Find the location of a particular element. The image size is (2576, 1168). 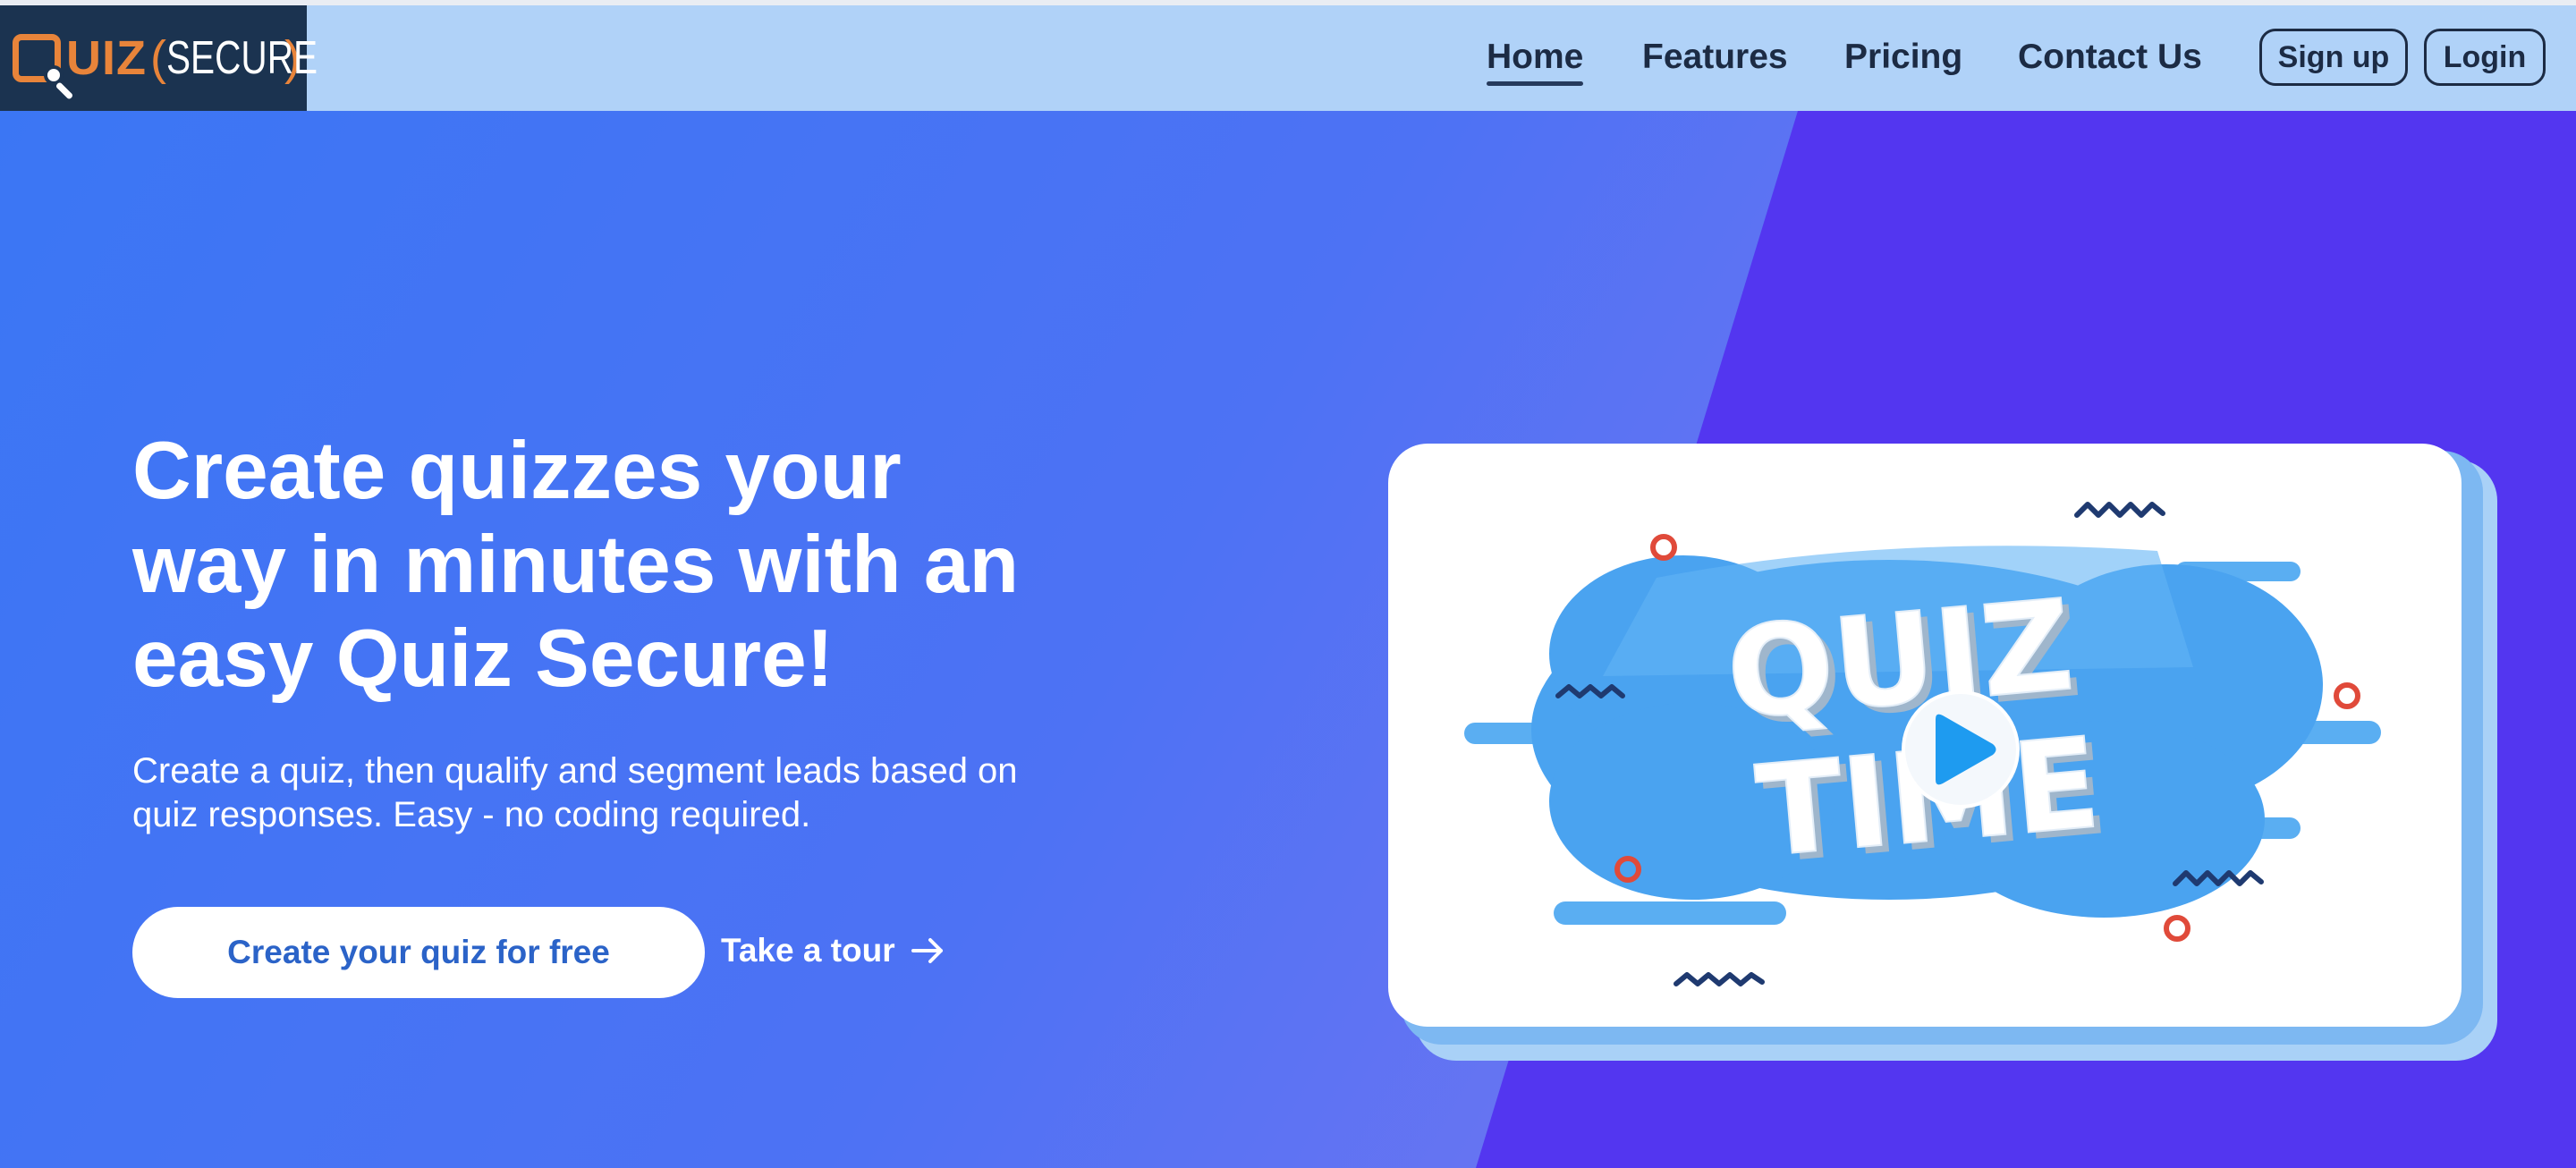

arrow-right-icon is located at coordinates (927, 950).